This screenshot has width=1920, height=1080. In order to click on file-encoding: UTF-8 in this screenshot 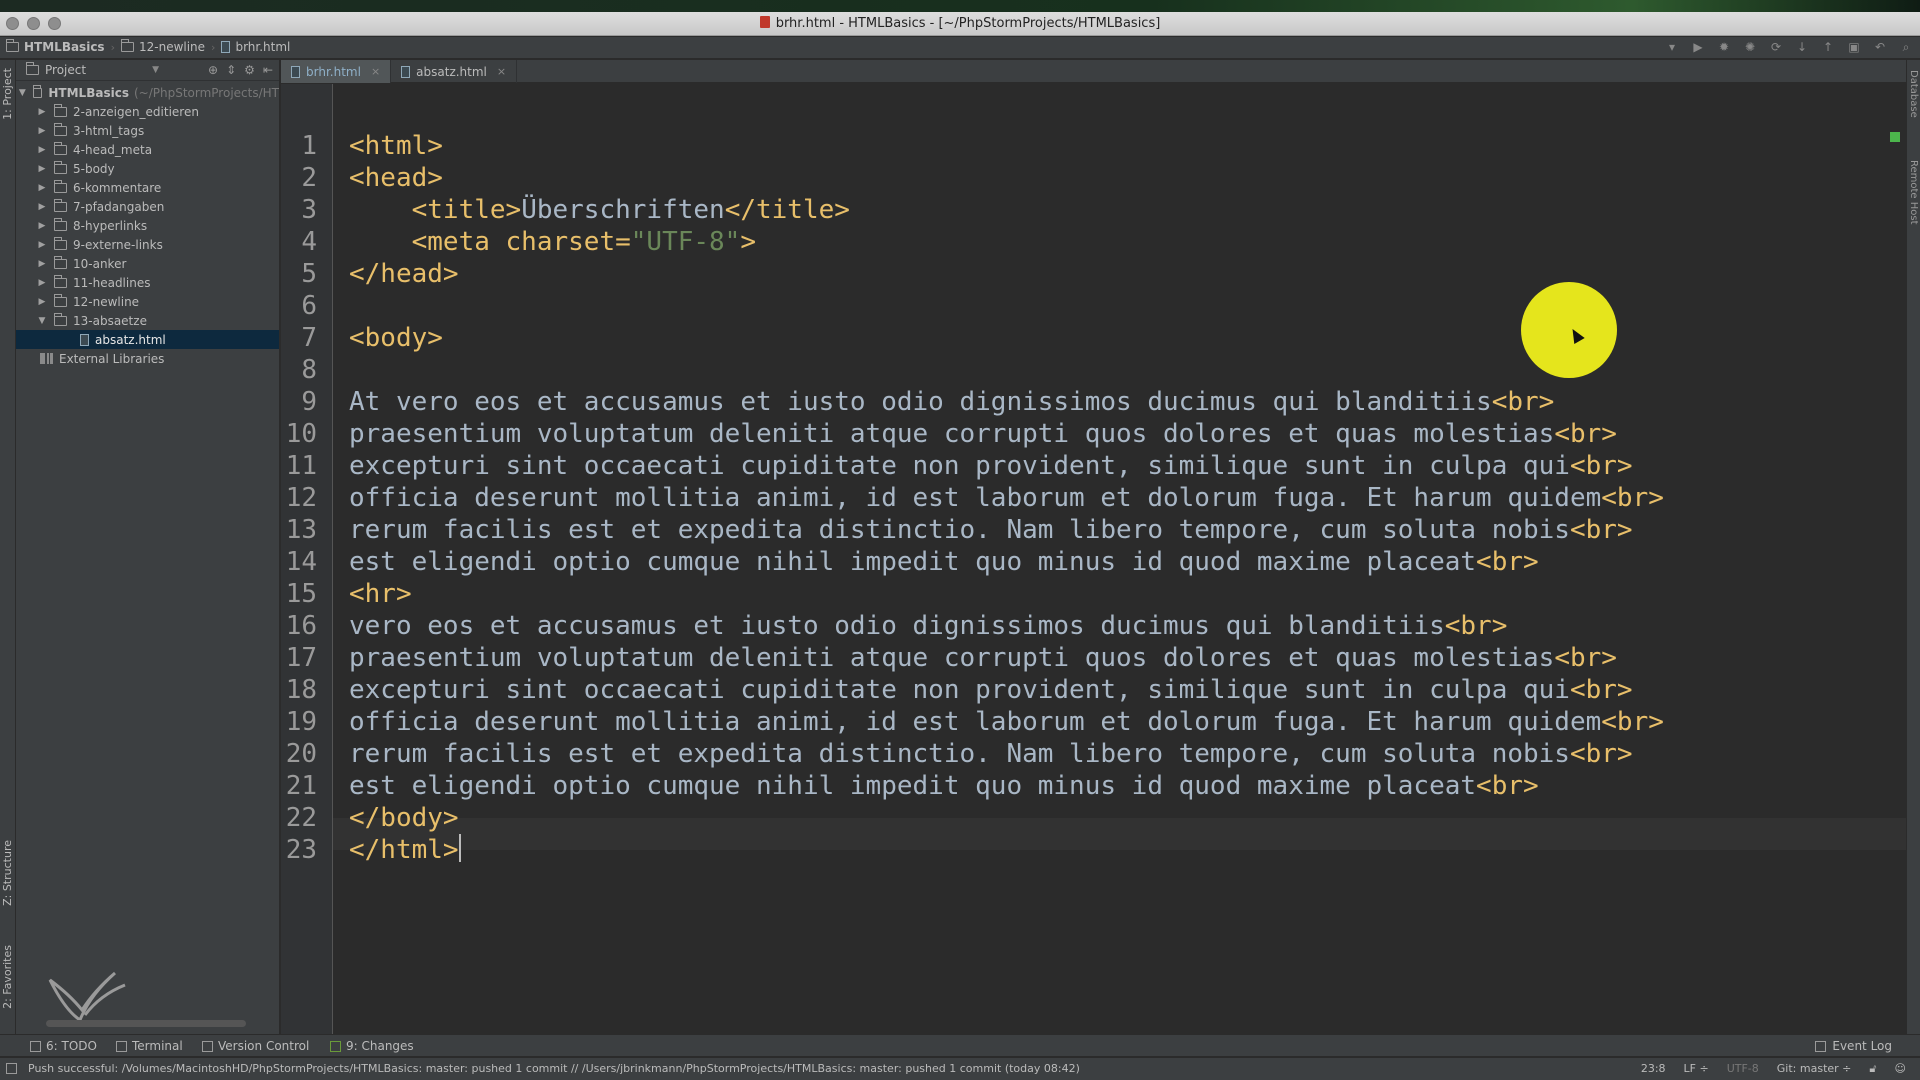, I will do `click(1743, 1069)`.